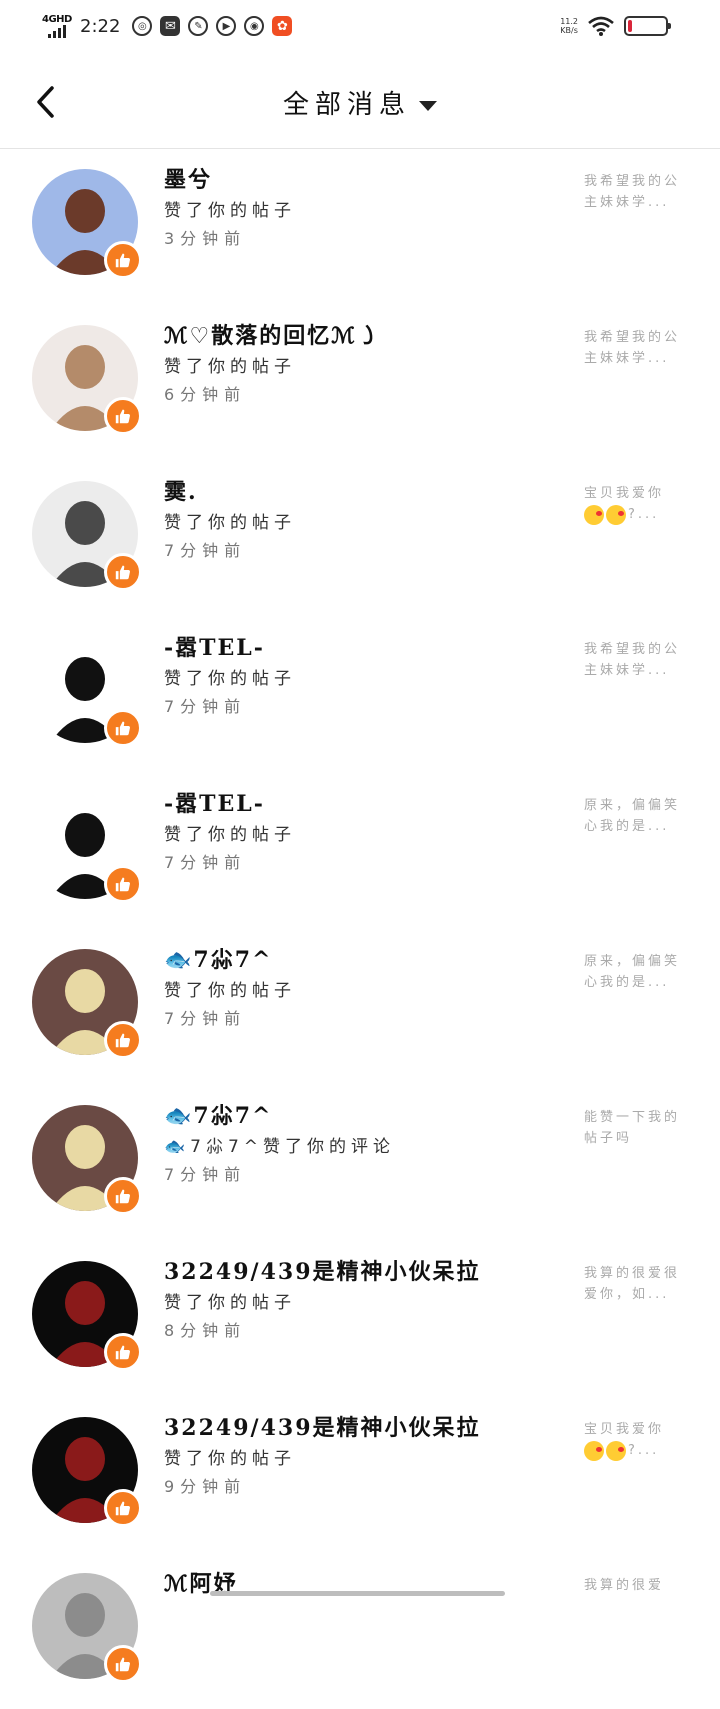  I want to click on play-icon: ▶, so click(226, 26).